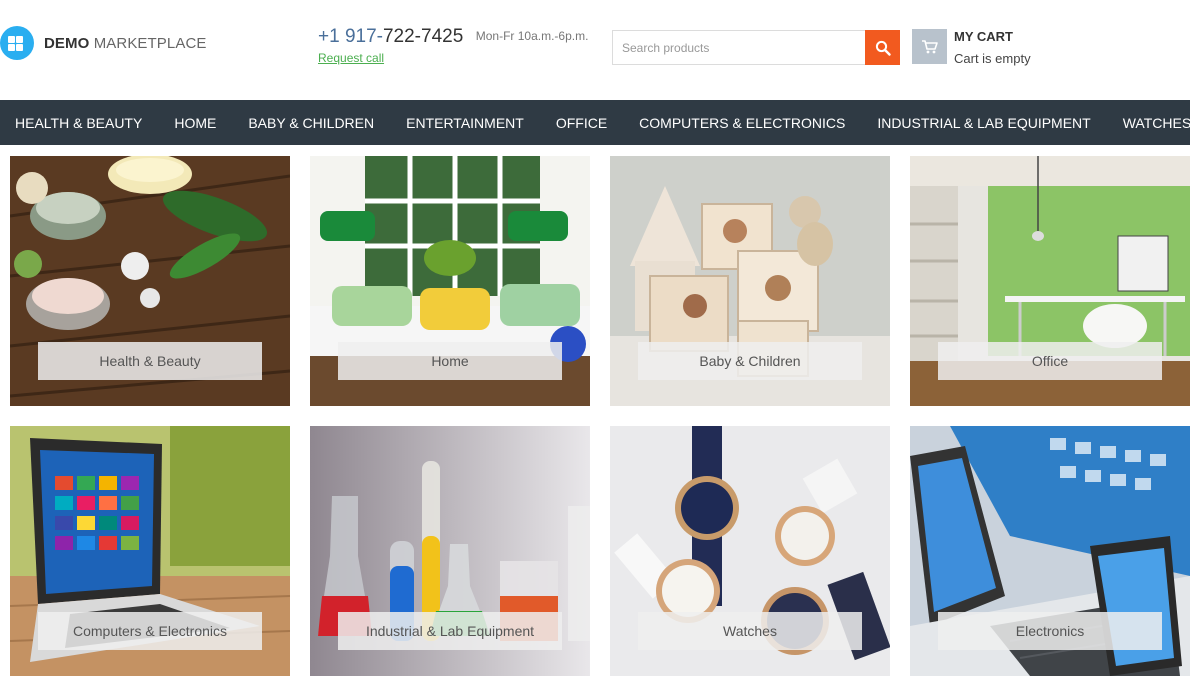 The height and width of the screenshot is (699, 1190). What do you see at coordinates (1050, 551) in the screenshot?
I see `category-tile-electronics: Electronics` at bounding box center [1050, 551].